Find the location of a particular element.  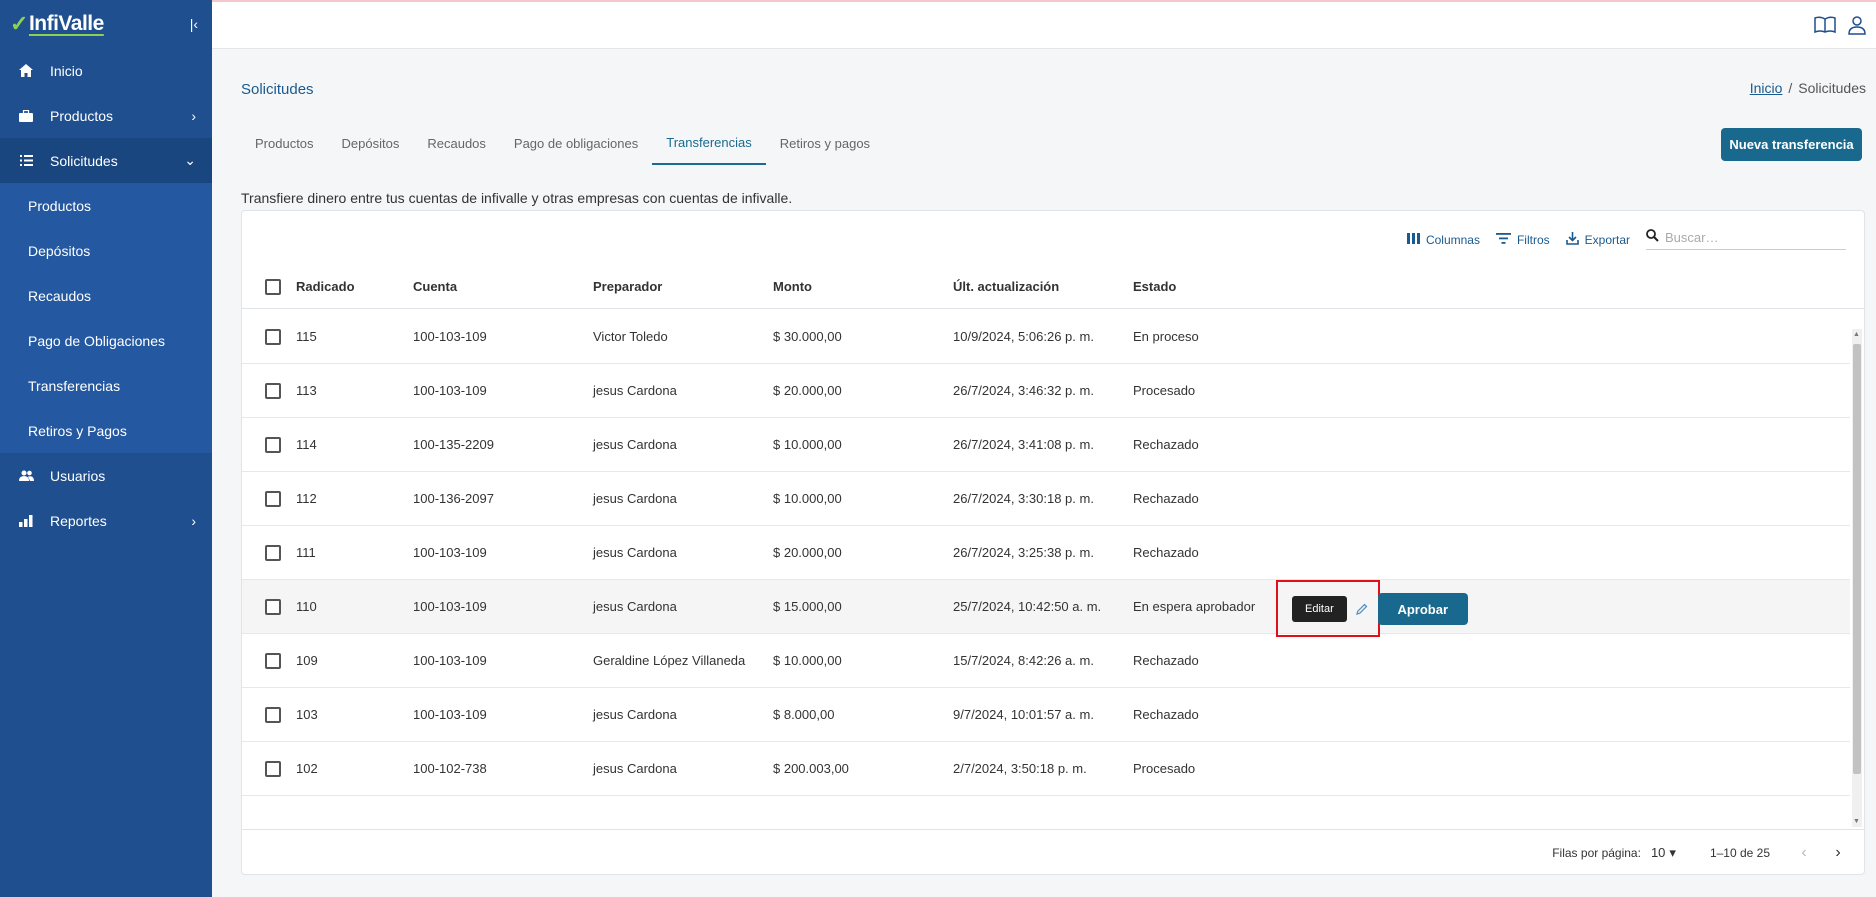

scroll-up-icon: ▲ is located at coordinates (1856, 334).